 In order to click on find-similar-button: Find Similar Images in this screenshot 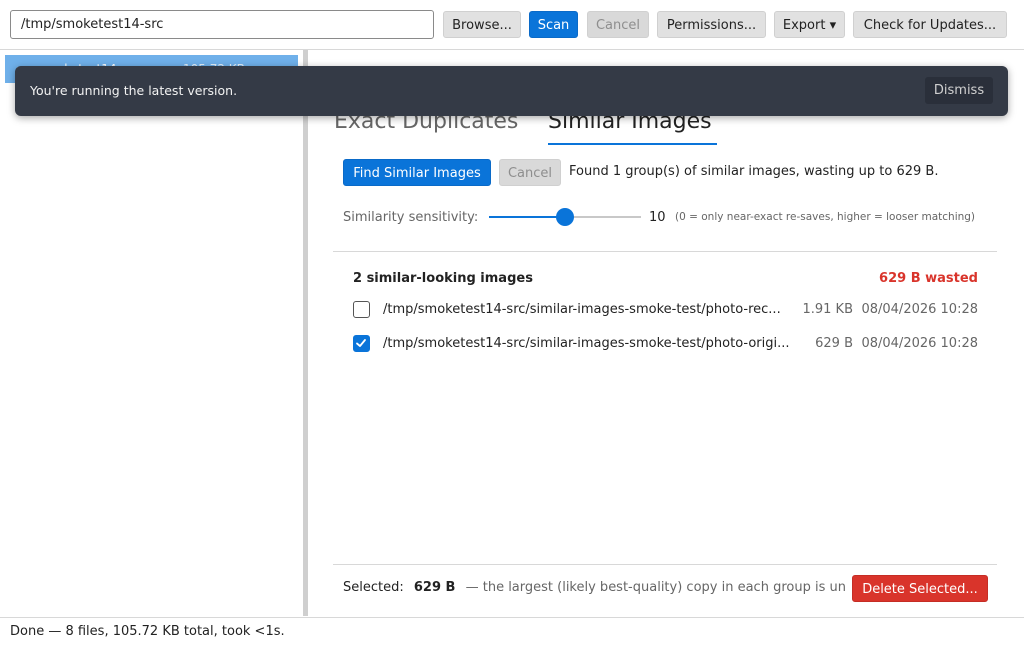, I will do `click(417, 172)`.